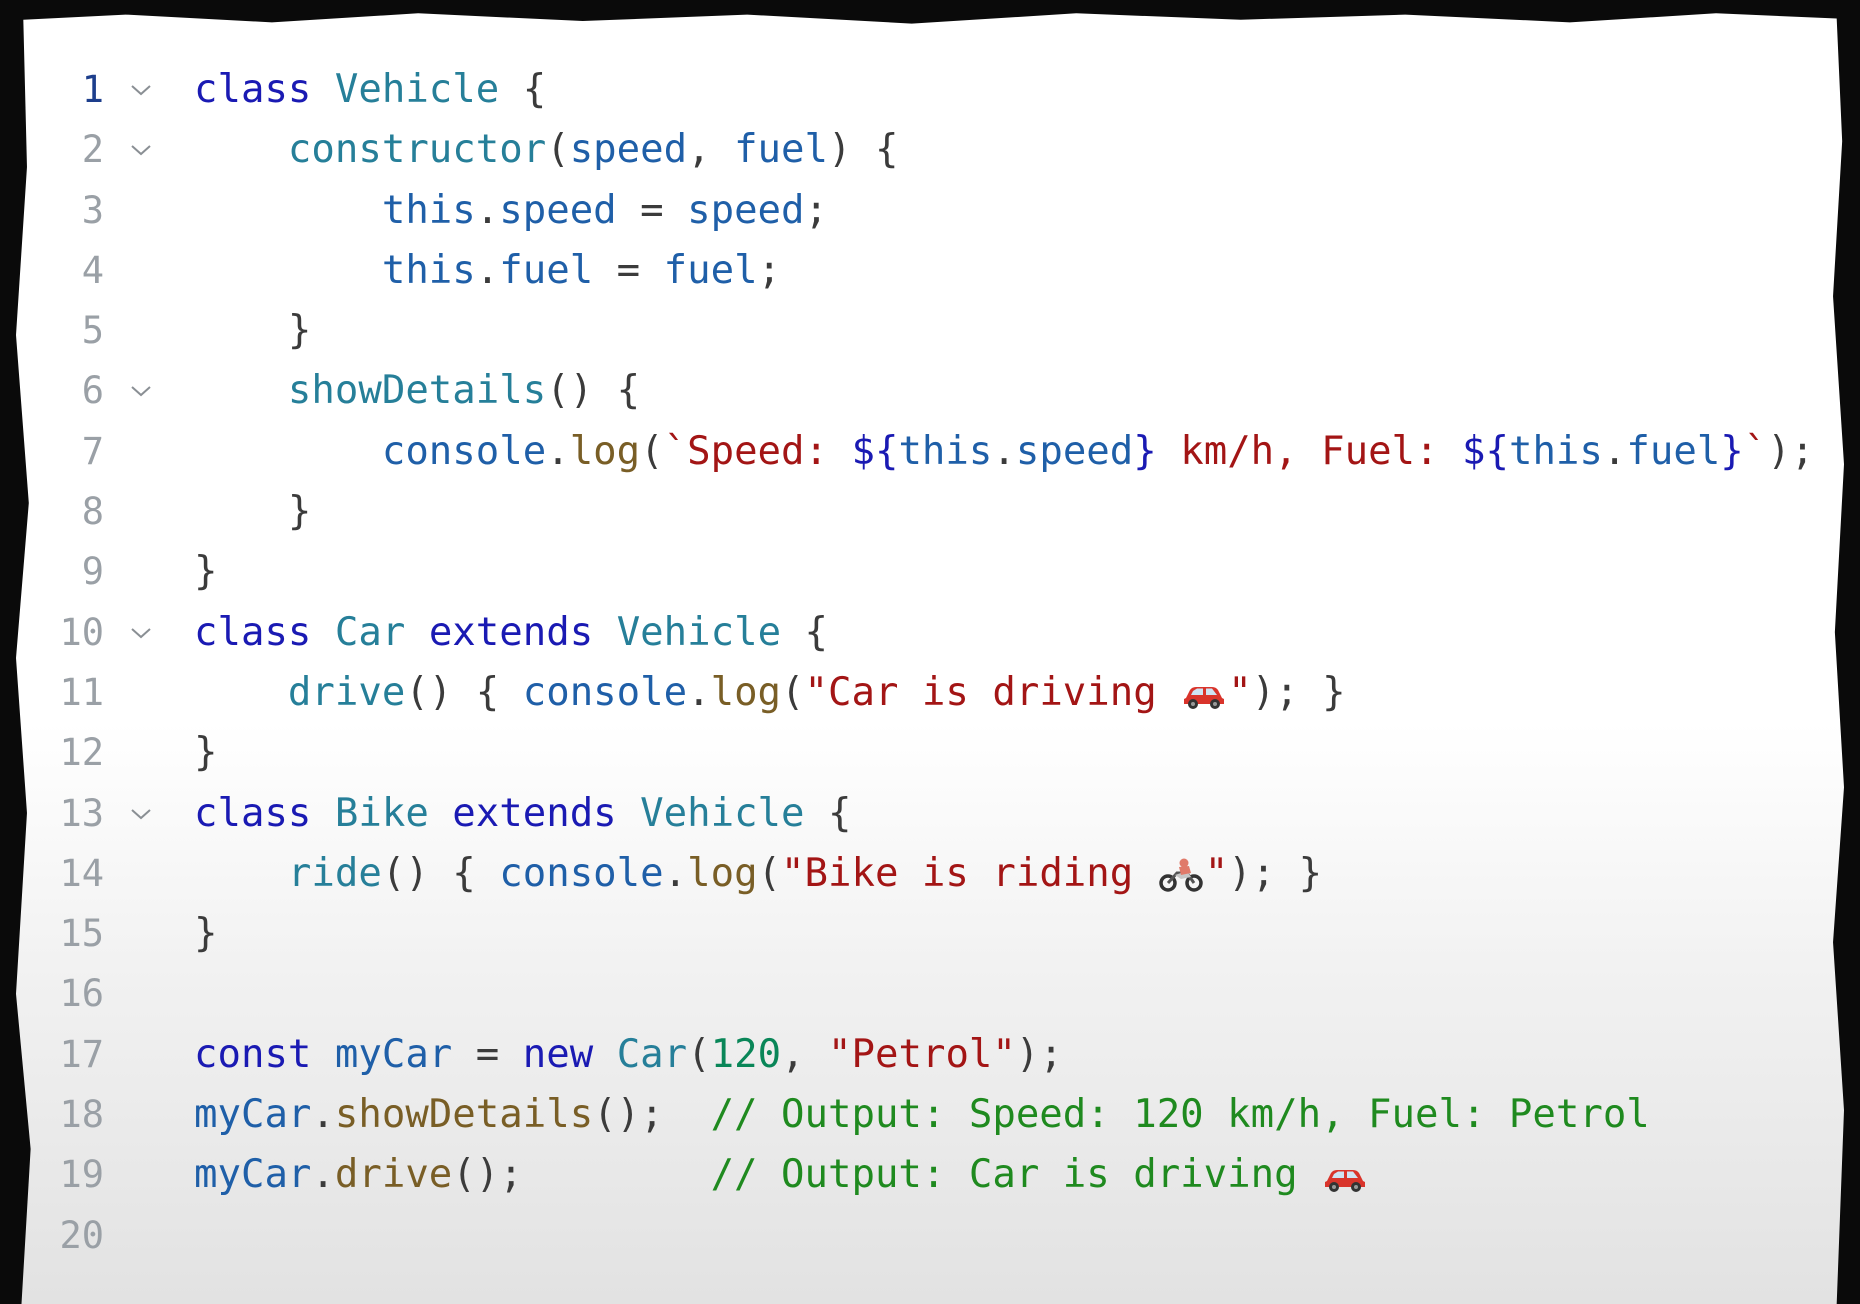 The height and width of the screenshot is (1304, 1860). Describe the element at coordinates (92, 451) in the screenshot. I see `line-number: 7` at that location.